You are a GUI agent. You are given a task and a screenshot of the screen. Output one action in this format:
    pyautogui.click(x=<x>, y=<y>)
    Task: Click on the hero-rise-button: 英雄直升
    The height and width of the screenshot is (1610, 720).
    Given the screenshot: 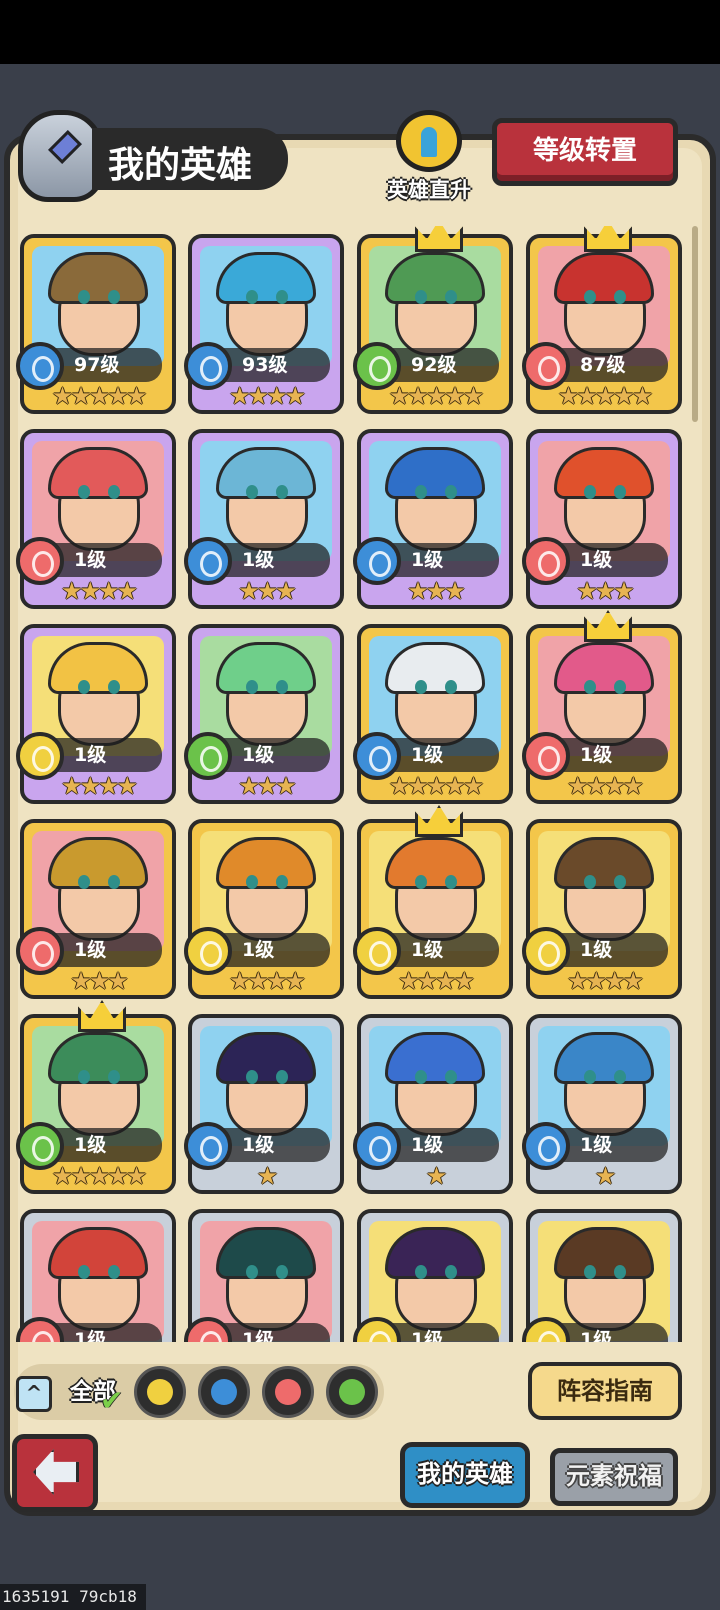 What is the action you would take?
    pyautogui.click(x=429, y=158)
    